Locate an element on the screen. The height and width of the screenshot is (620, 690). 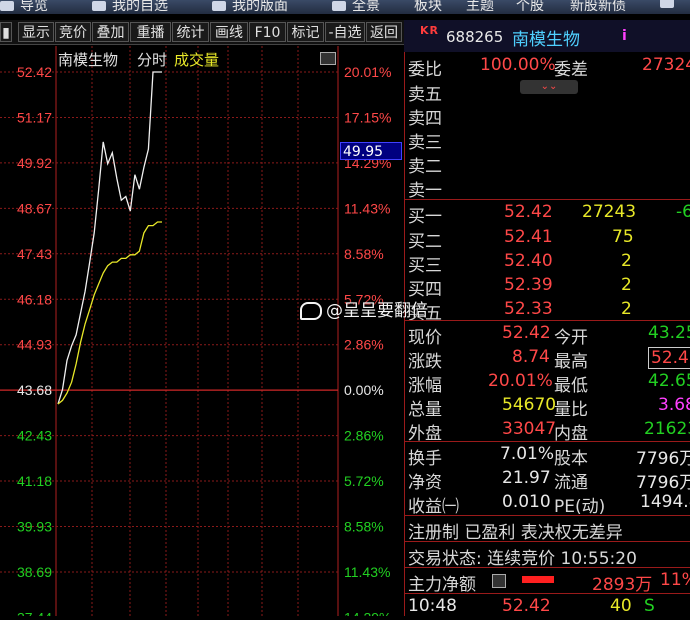
toolbar-mark-button: 标记 is located at coordinates (305, 32).